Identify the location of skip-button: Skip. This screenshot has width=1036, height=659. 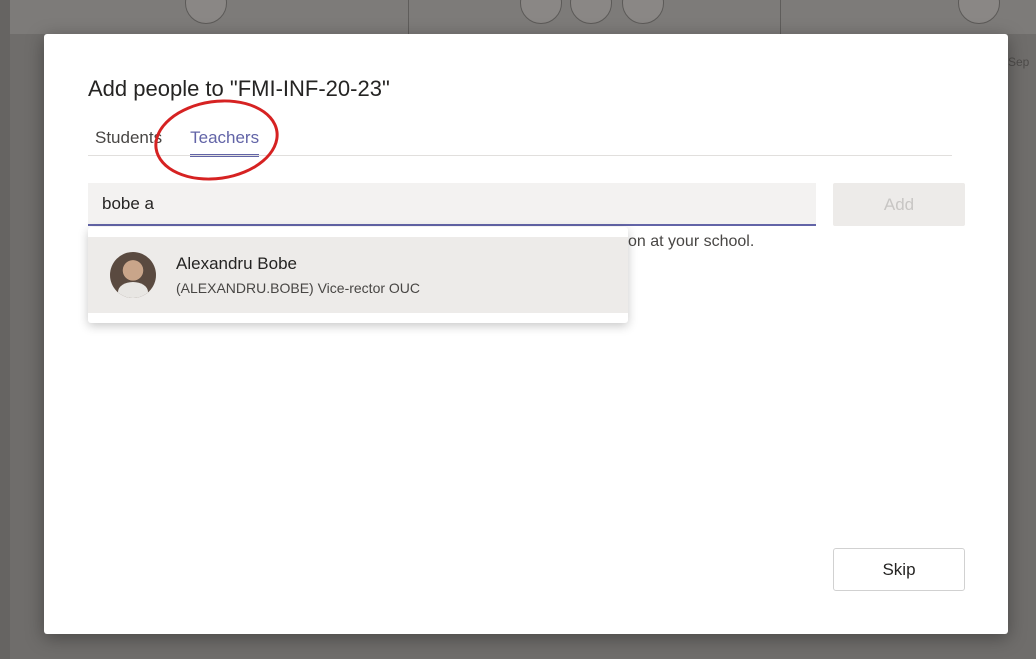
(899, 569).